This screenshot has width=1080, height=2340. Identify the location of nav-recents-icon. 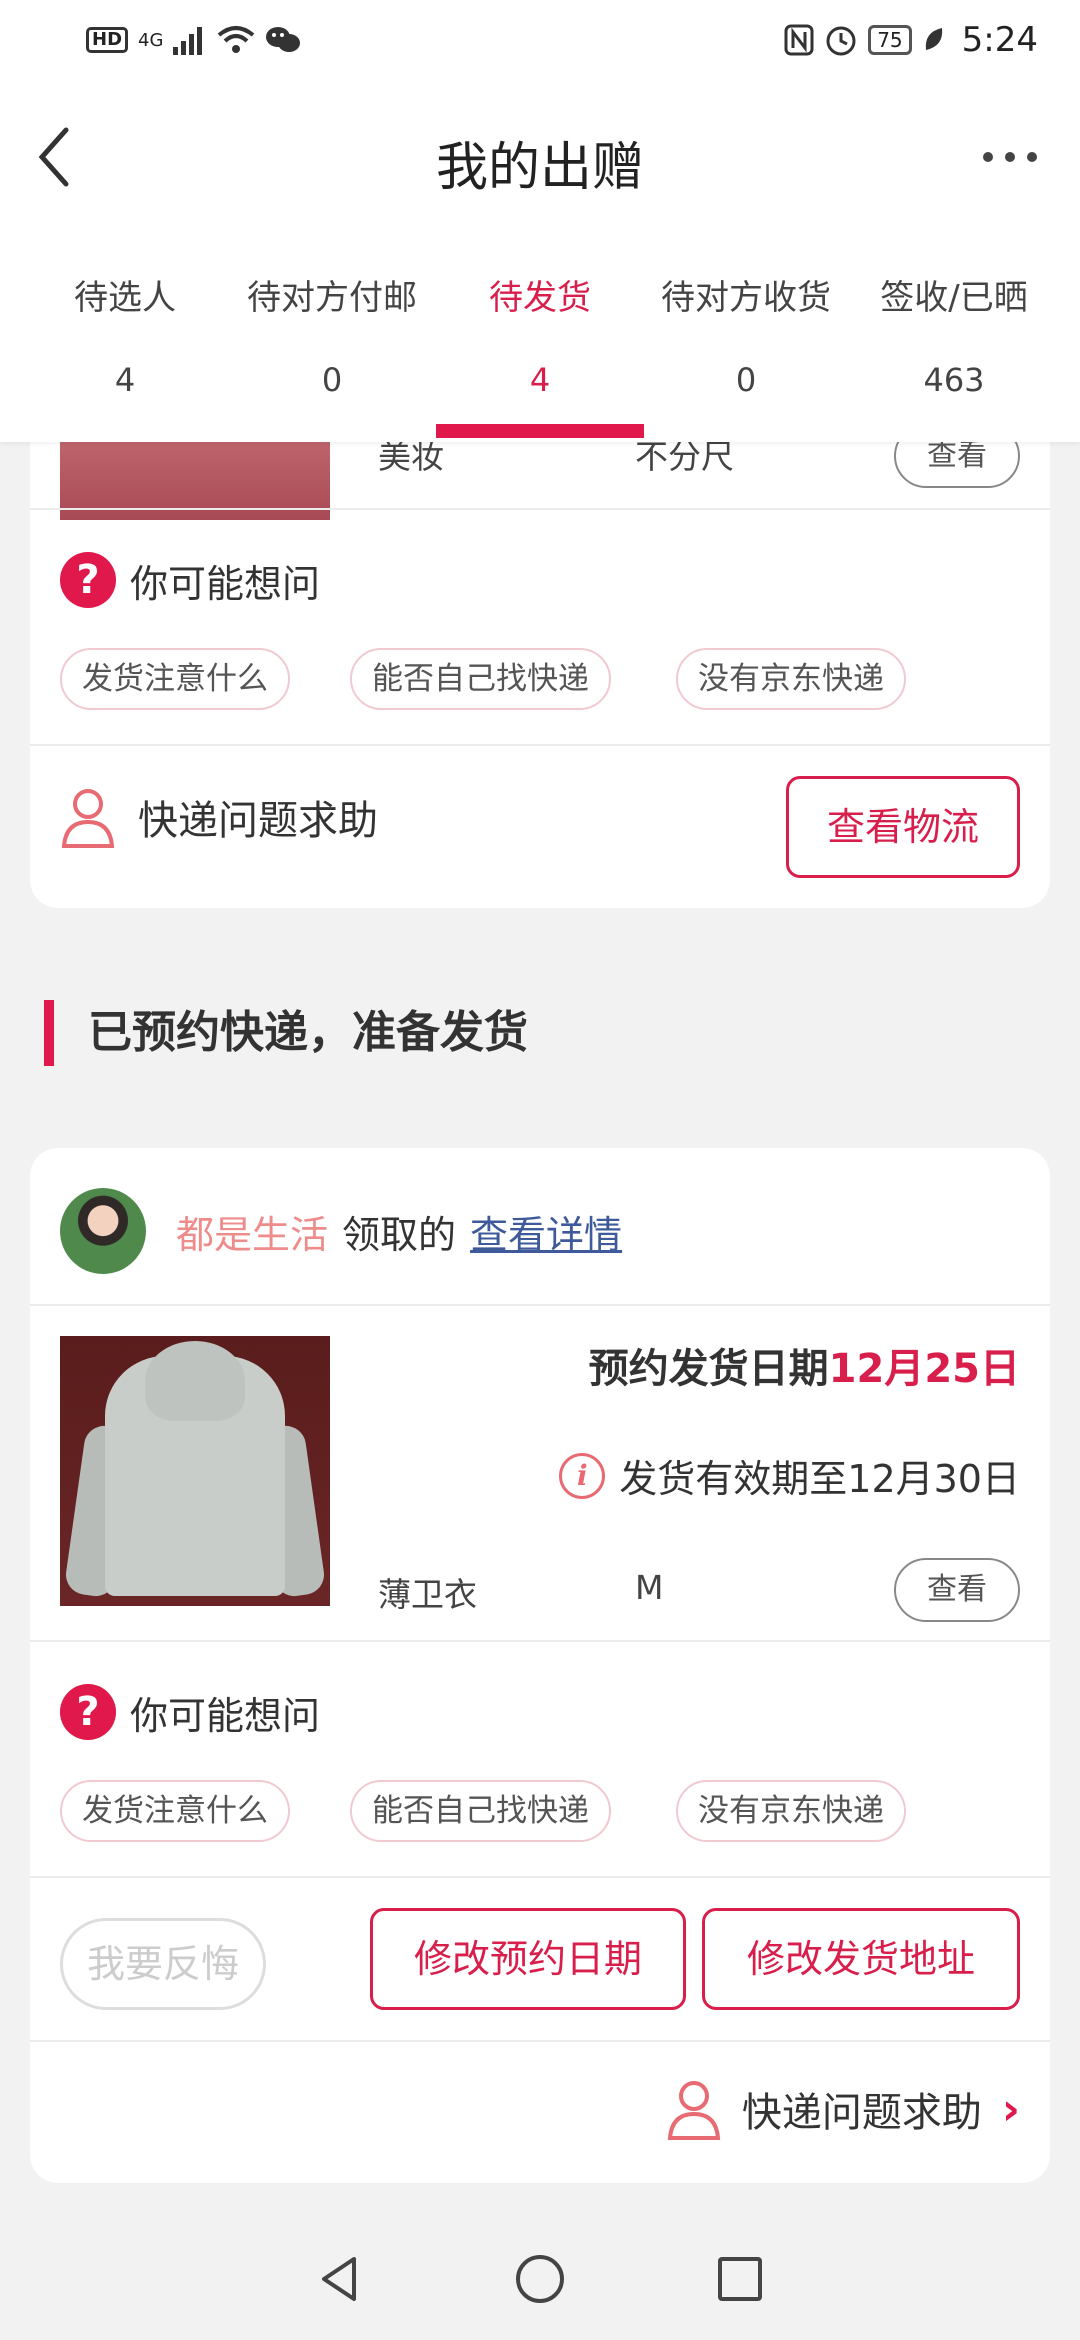
(740, 2279).